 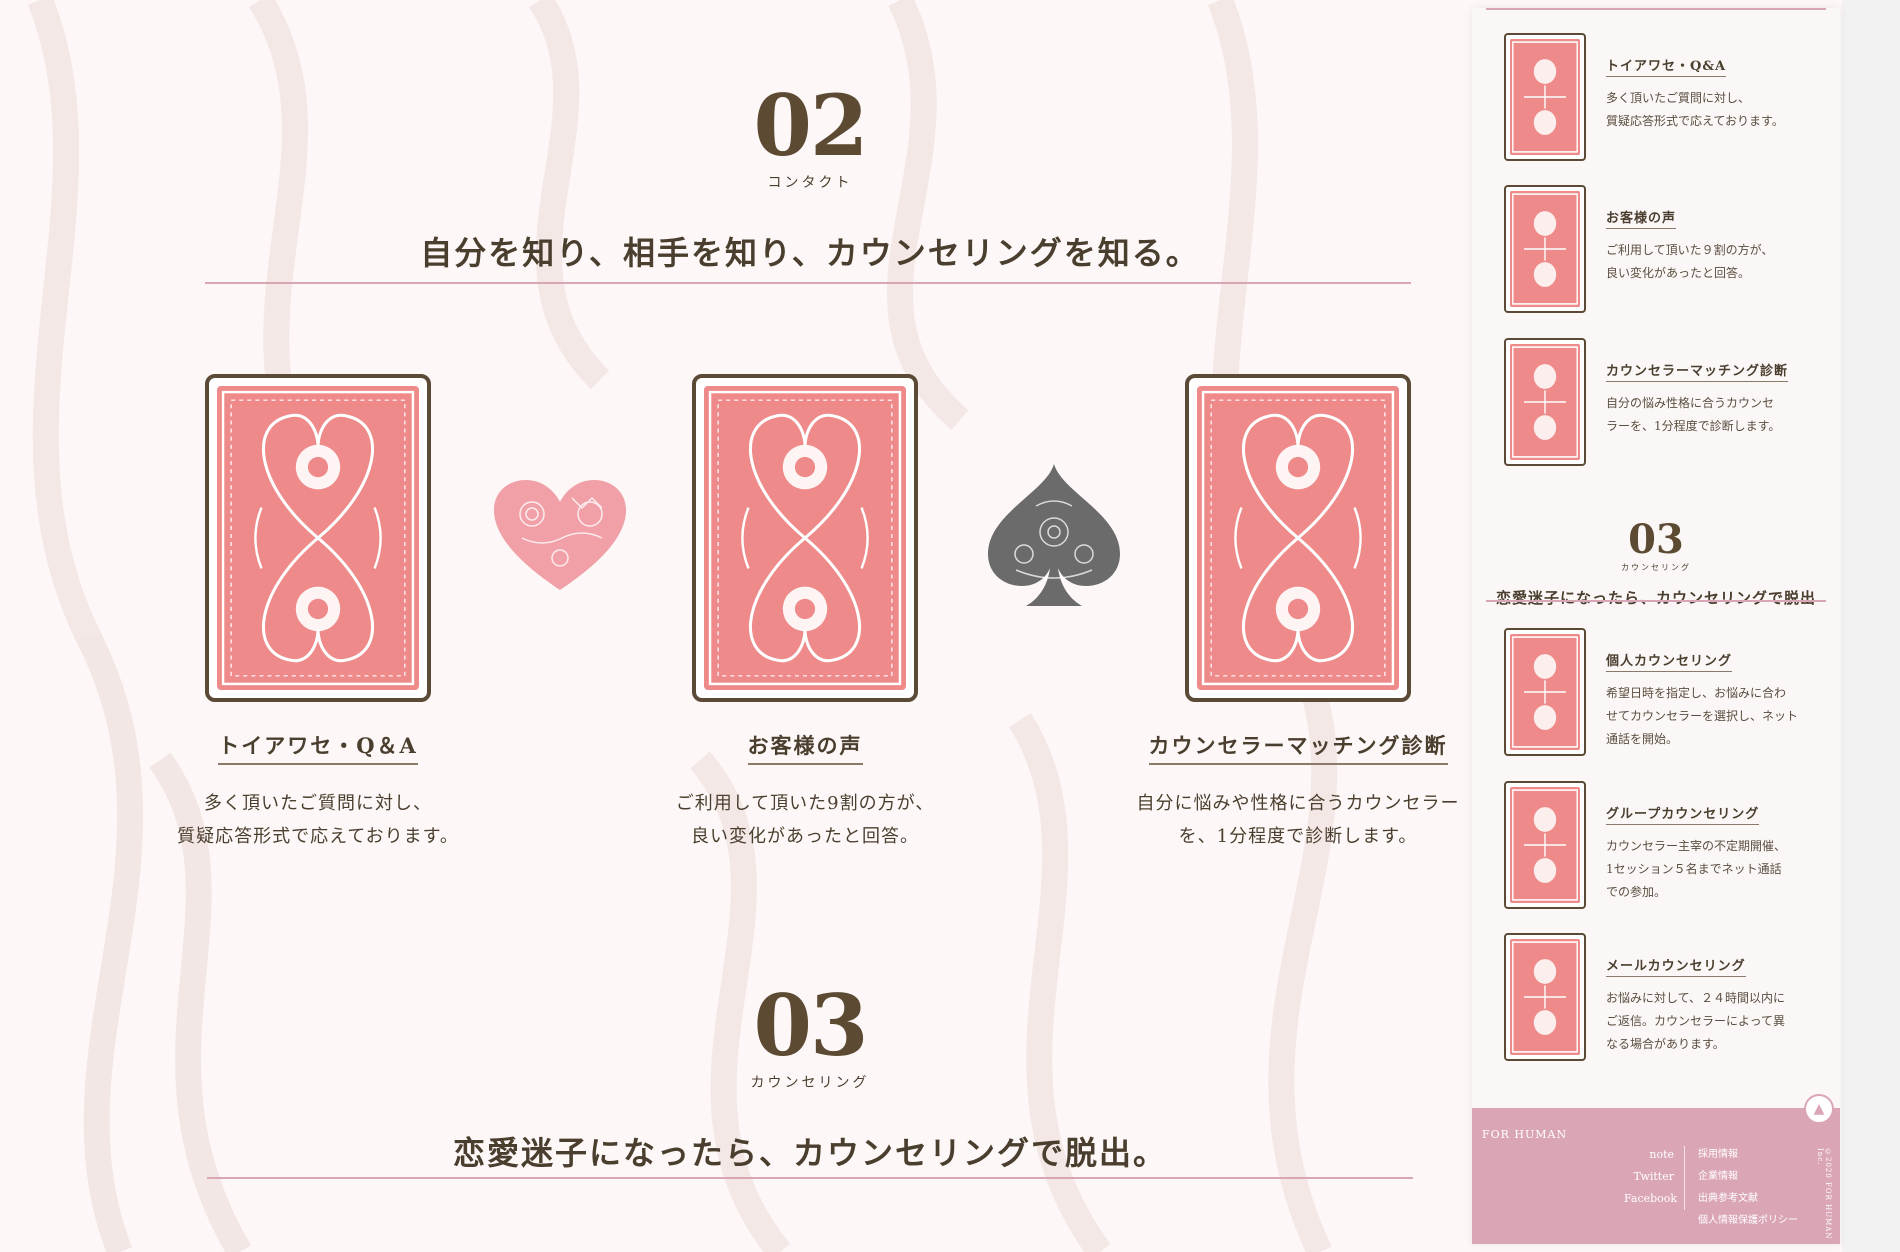 What do you see at coordinates (1676, 966) in the screenshot?
I see `sidebar-item-title: メールカウンセリング` at bounding box center [1676, 966].